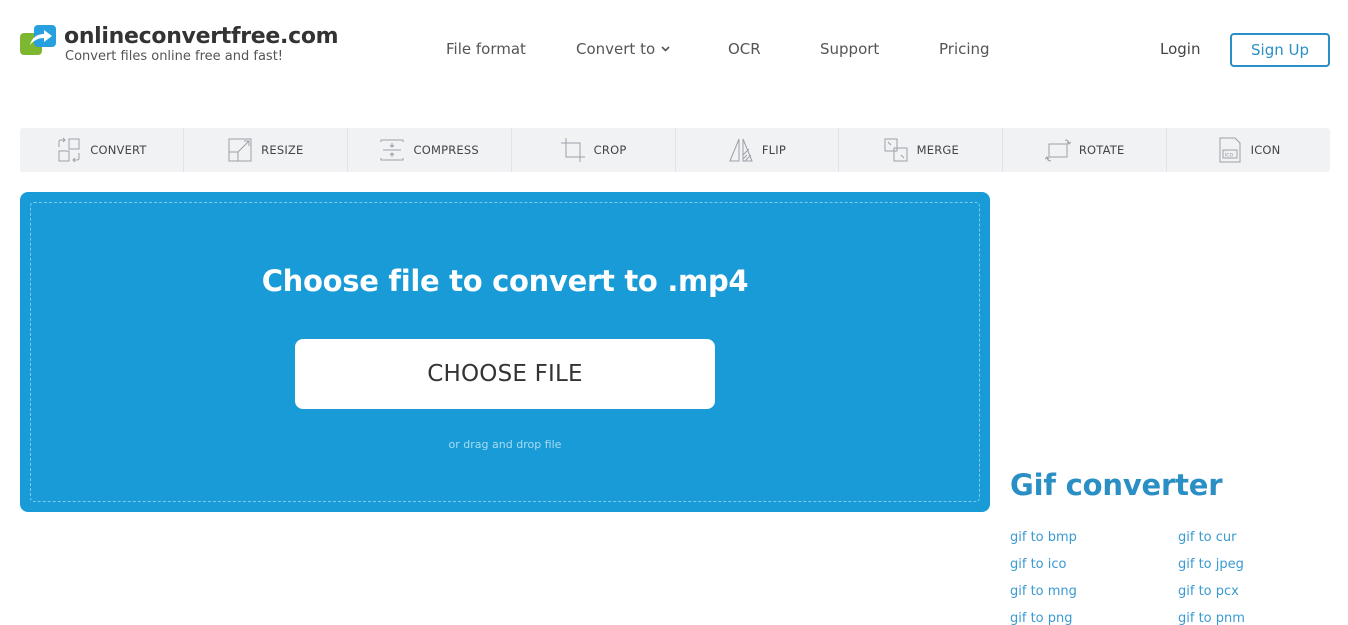 This screenshot has width=1348, height=625. What do you see at coordinates (486, 49) in the screenshot?
I see `nav-file-format: File format` at bounding box center [486, 49].